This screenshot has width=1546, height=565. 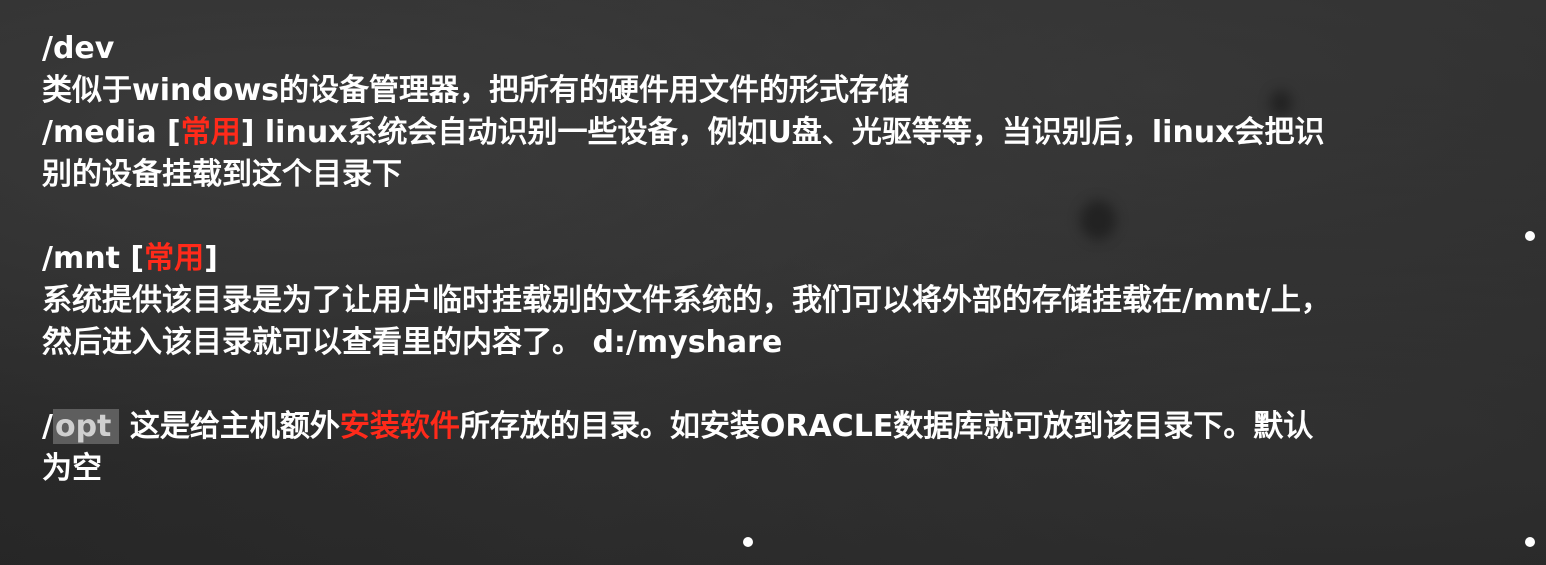 I want to click on opt-slash: /, so click(x=47, y=426).